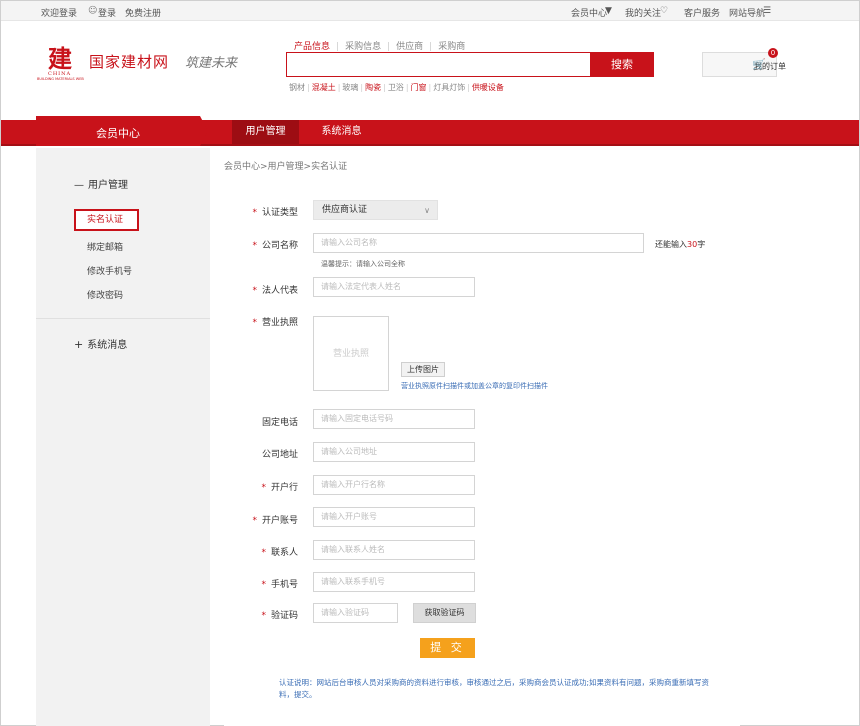  What do you see at coordinates (744, 64) in the screenshot?
I see `my-orders-button: 我的订单 🛒 ›` at bounding box center [744, 64].